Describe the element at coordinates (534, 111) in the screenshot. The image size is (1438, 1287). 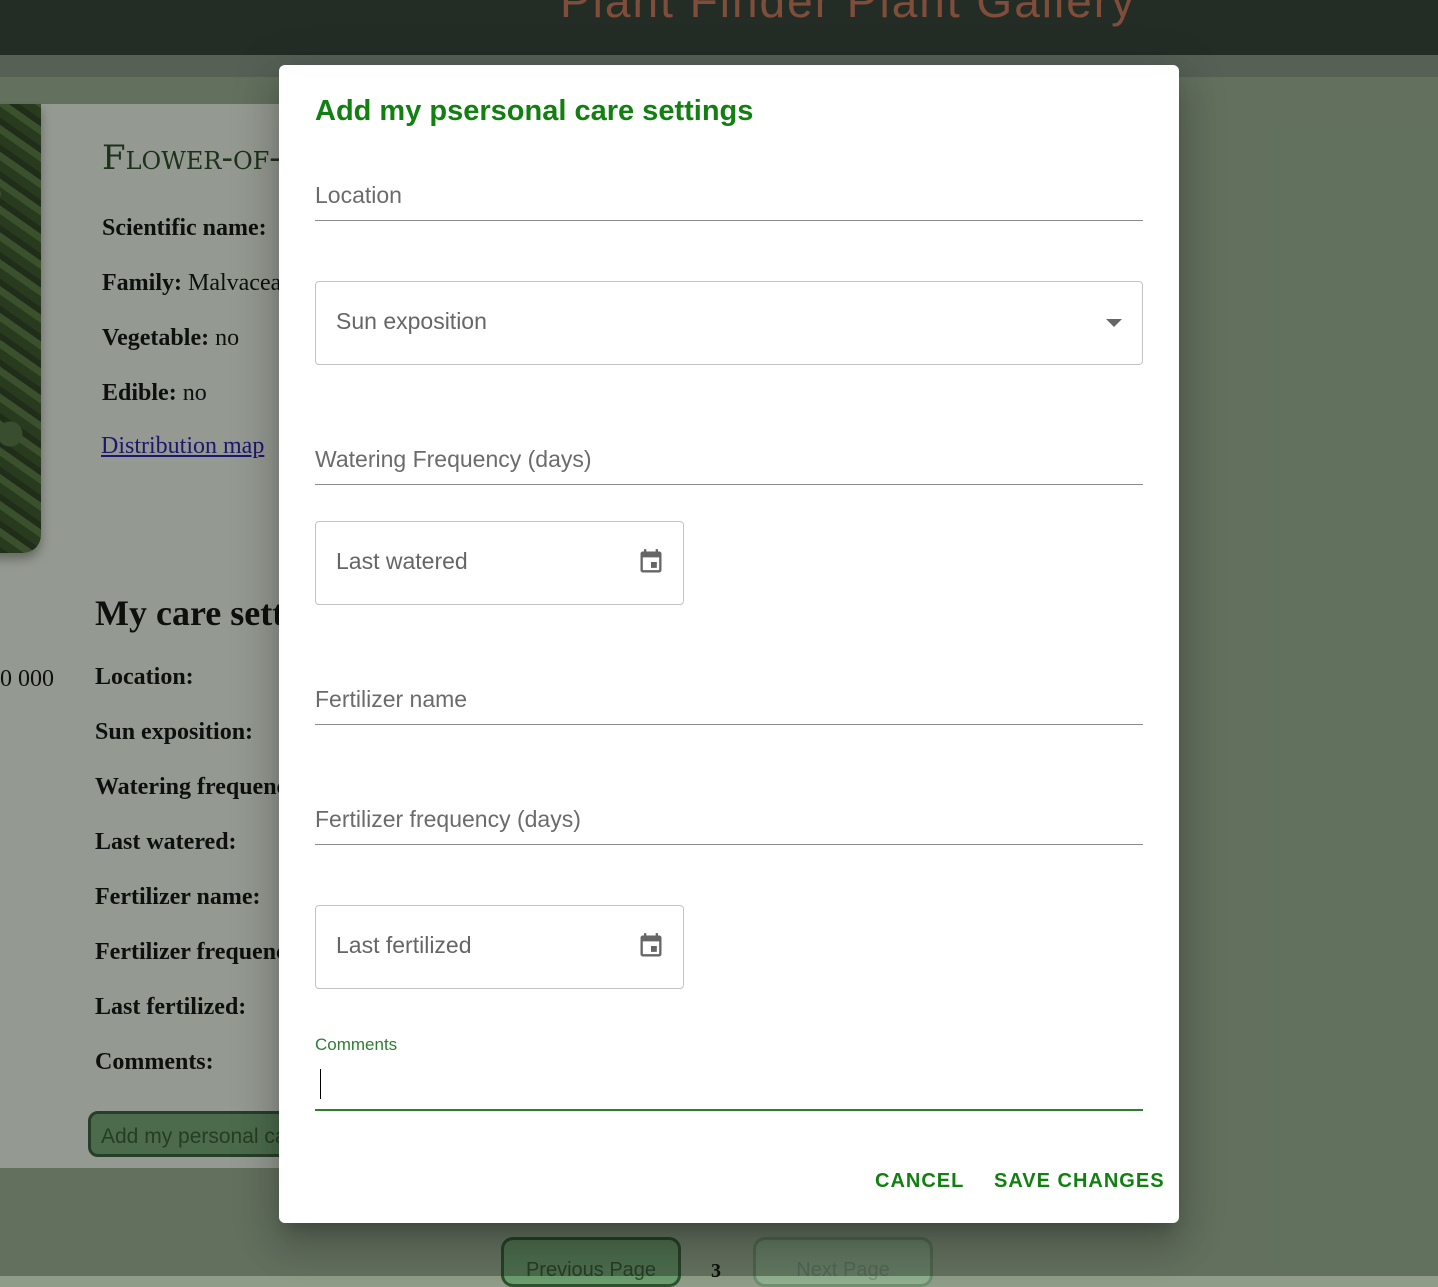
I see `dialog-title: Add my psersonal care settings` at that location.